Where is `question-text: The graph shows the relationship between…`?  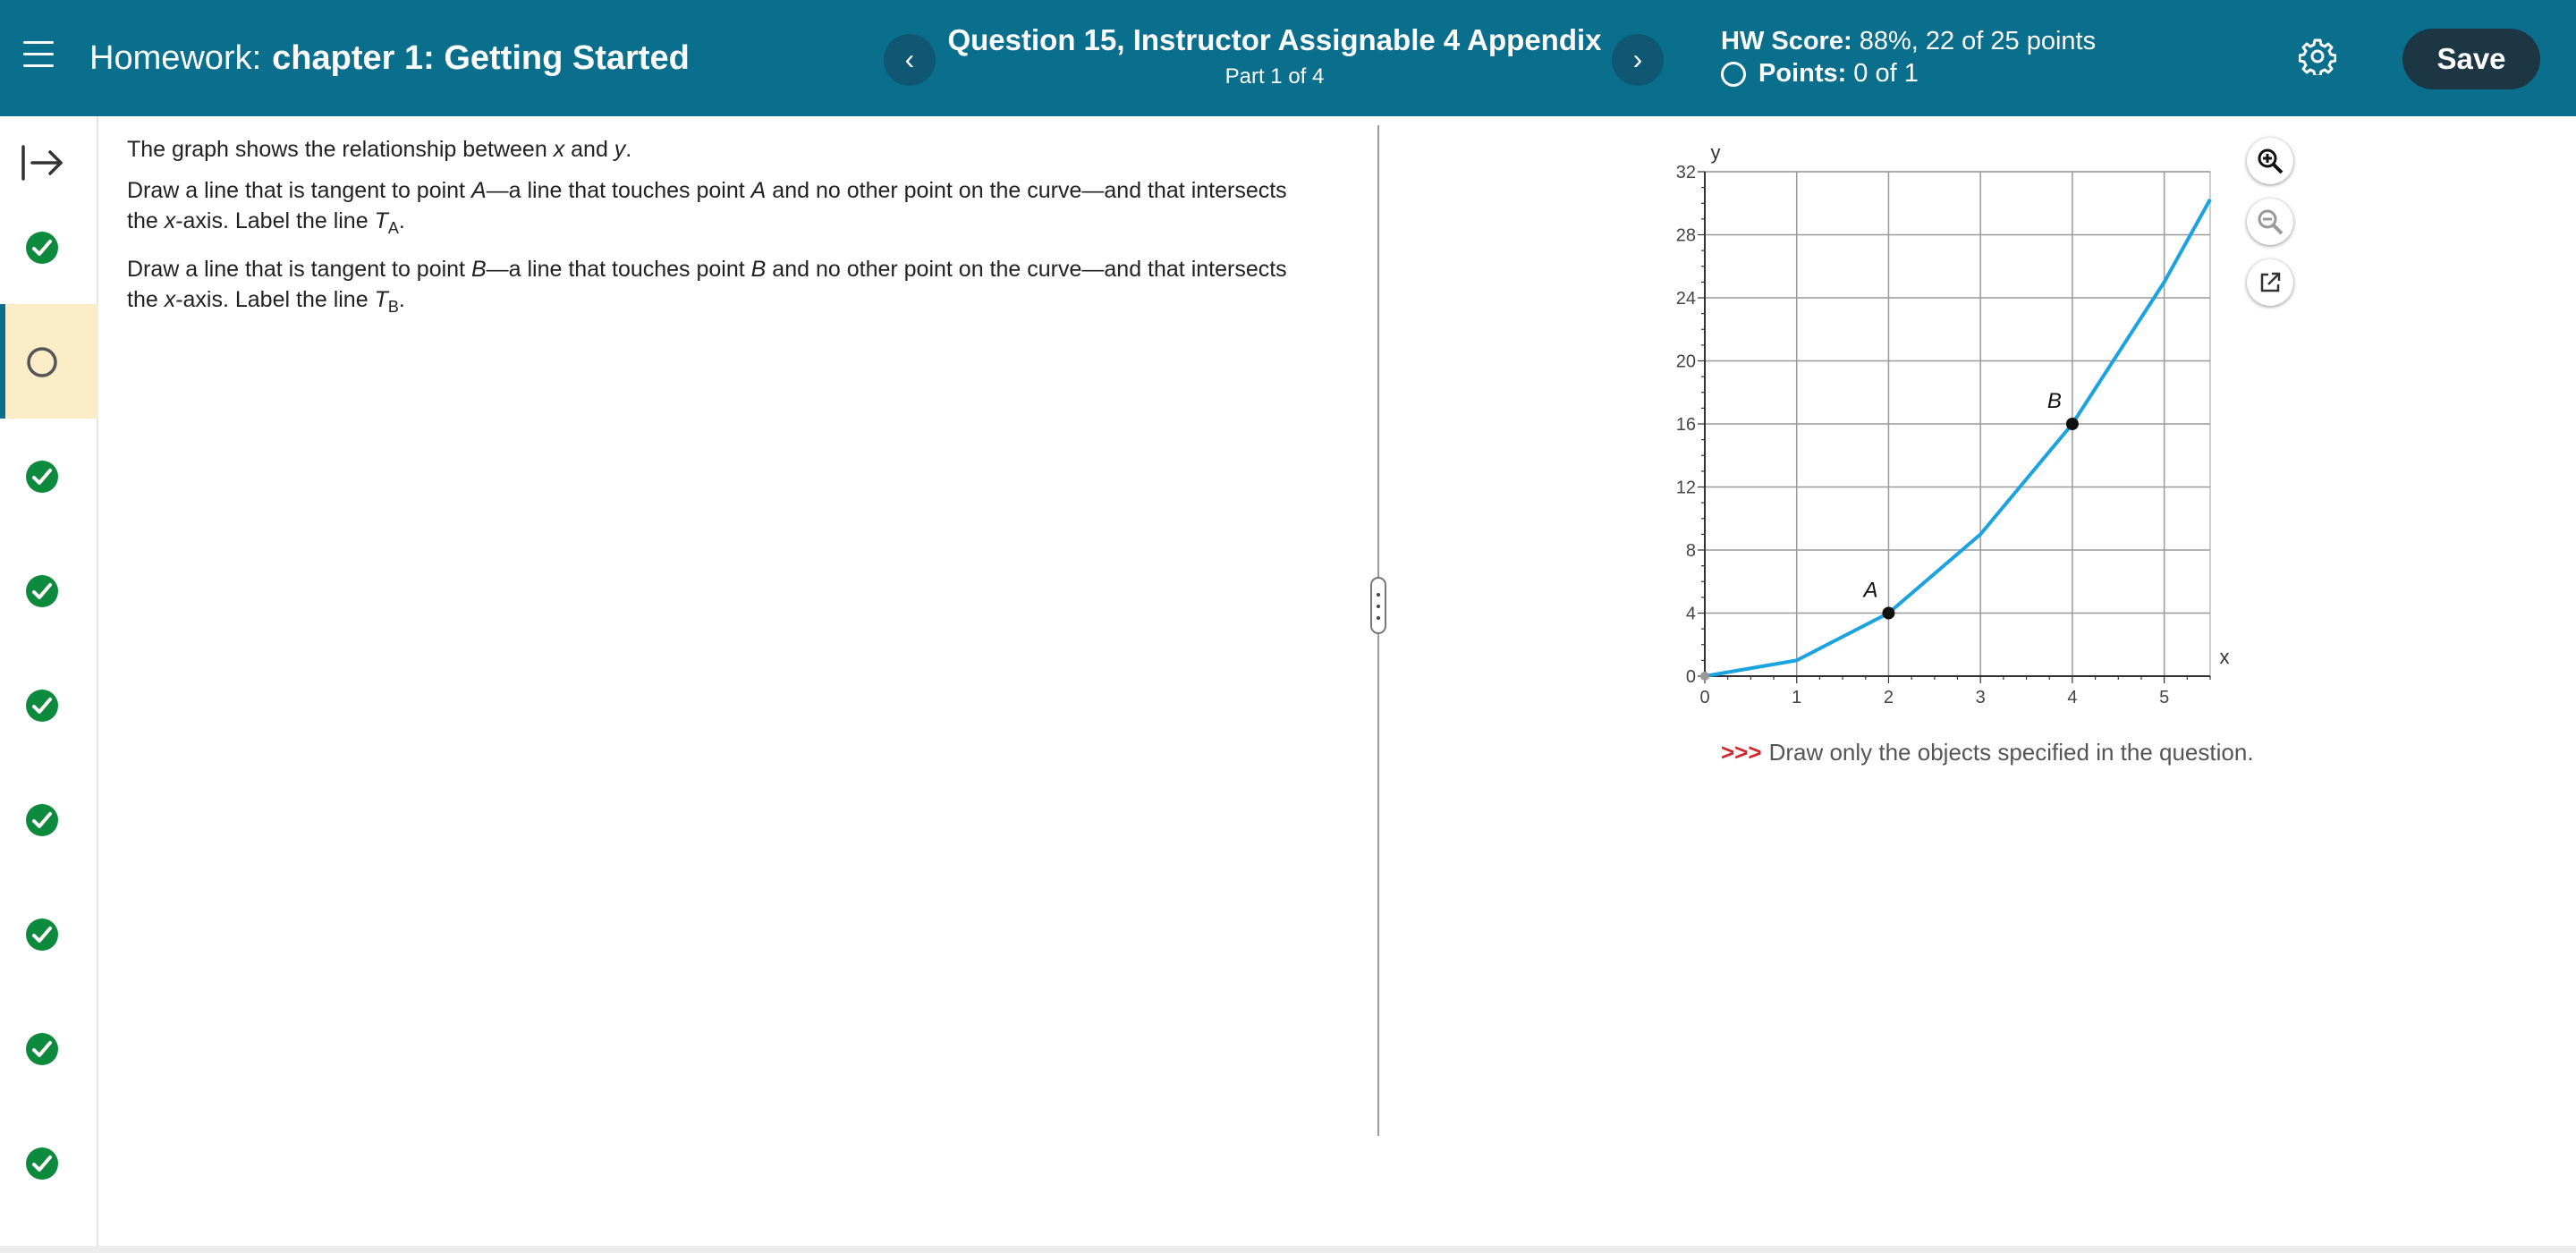 question-text: The graph shows the relationship between… is located at coordinates (708, 233).